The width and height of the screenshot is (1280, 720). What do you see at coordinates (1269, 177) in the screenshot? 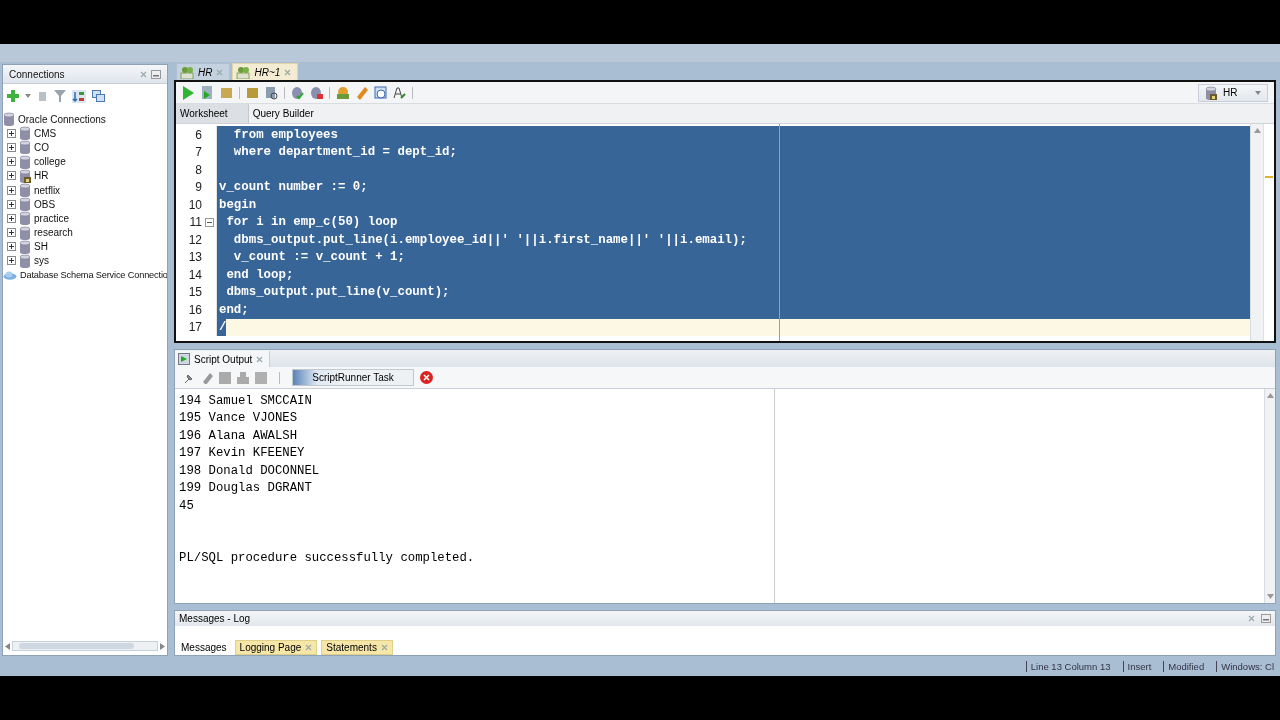
I see `overview-marker` at bounding box center [1269, 177].